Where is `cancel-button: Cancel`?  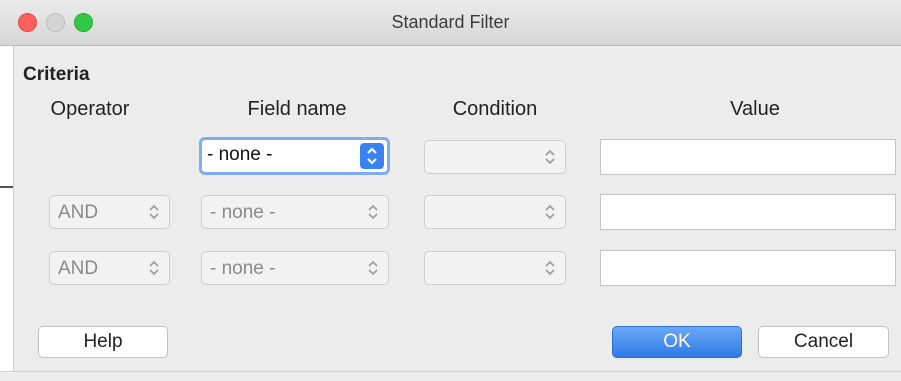 cancel-button: Cancel is located at coordinates (823, 342).